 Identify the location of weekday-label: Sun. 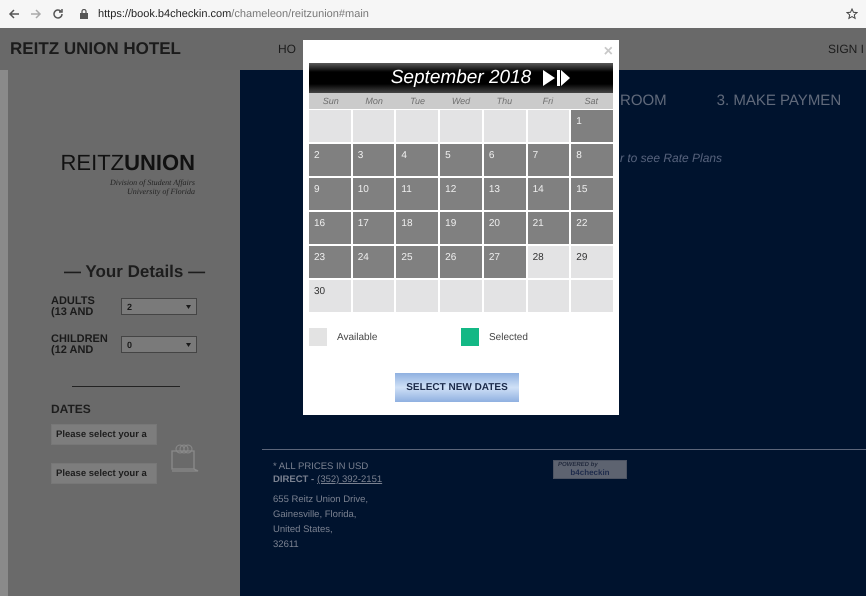
(331, 101).